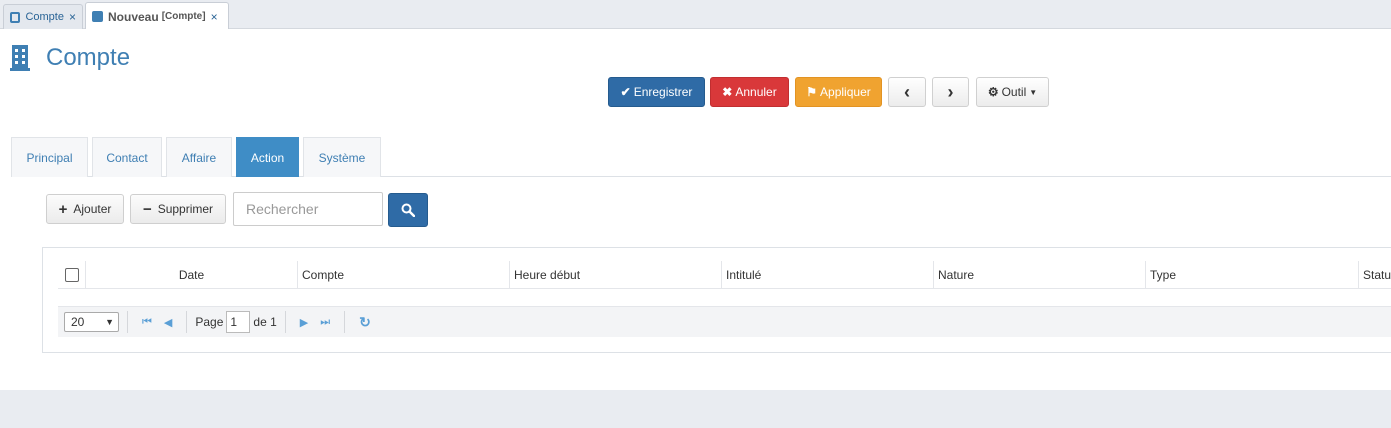  What do you see at coordinates (92, 209) in the screenshot?
I see `add-label: Ajouter` at bounding box center [92, 209].